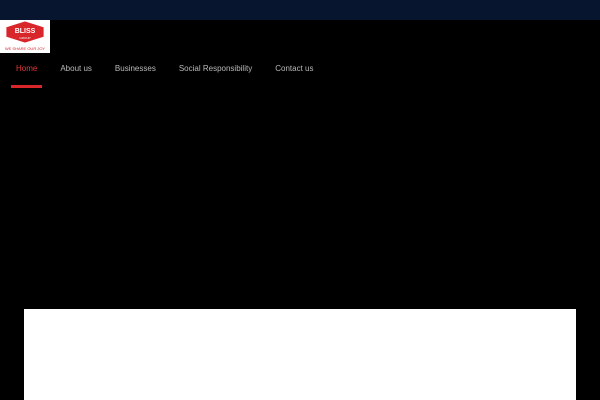  Describe the element at coordinates (300, 10) in the screenshot. I see `top-bar` at that location.